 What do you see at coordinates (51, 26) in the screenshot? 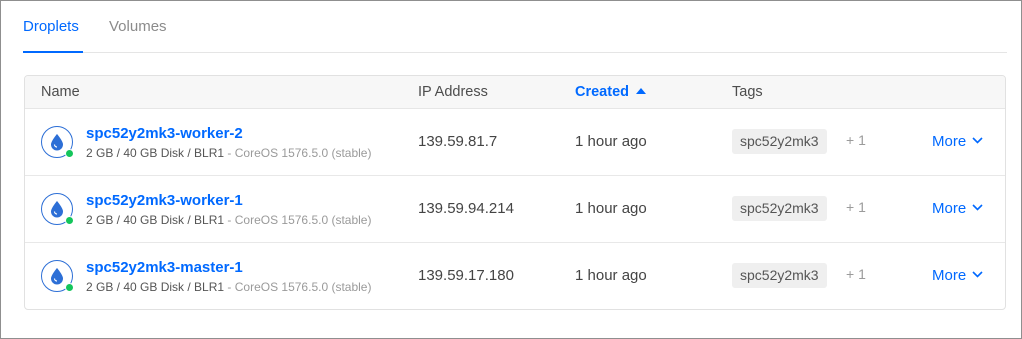
I see `tab-droplets: Droplets` at bounding box center [51, 26].